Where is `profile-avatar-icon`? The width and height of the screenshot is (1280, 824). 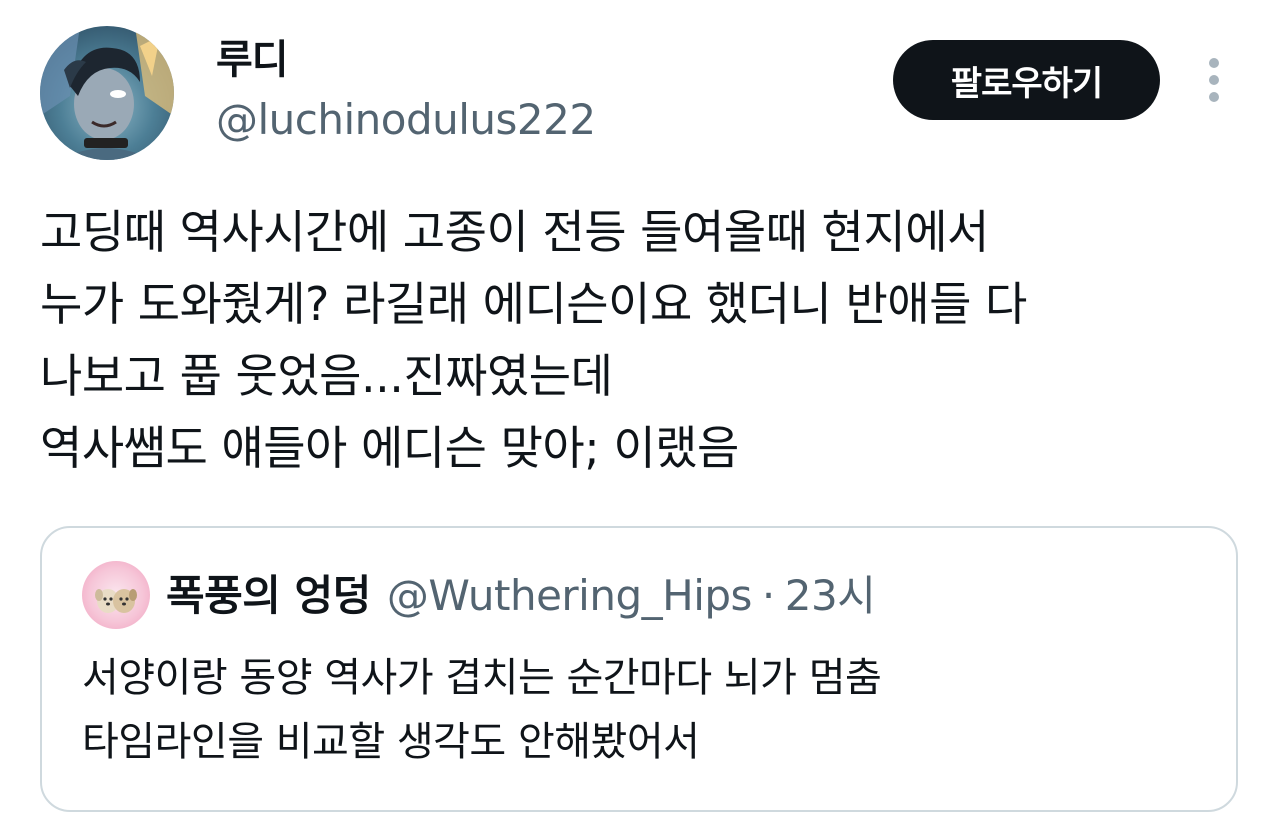 profile-avatar-icon is located at coordinates (107, 93).